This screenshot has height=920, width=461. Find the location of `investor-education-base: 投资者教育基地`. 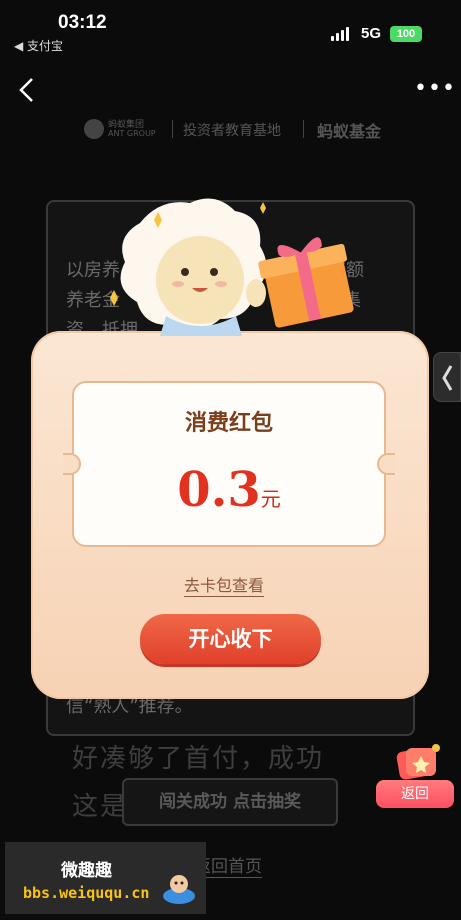

investor-education-base: 投资者教育基地 is located at coordinates (232, 131).